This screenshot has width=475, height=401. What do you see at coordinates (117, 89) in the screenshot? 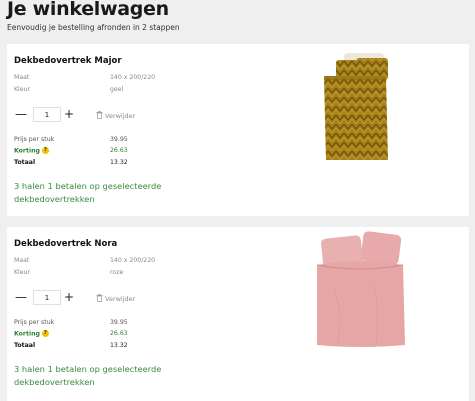
I see `color-value: geel` at bounding box center [117, 89].